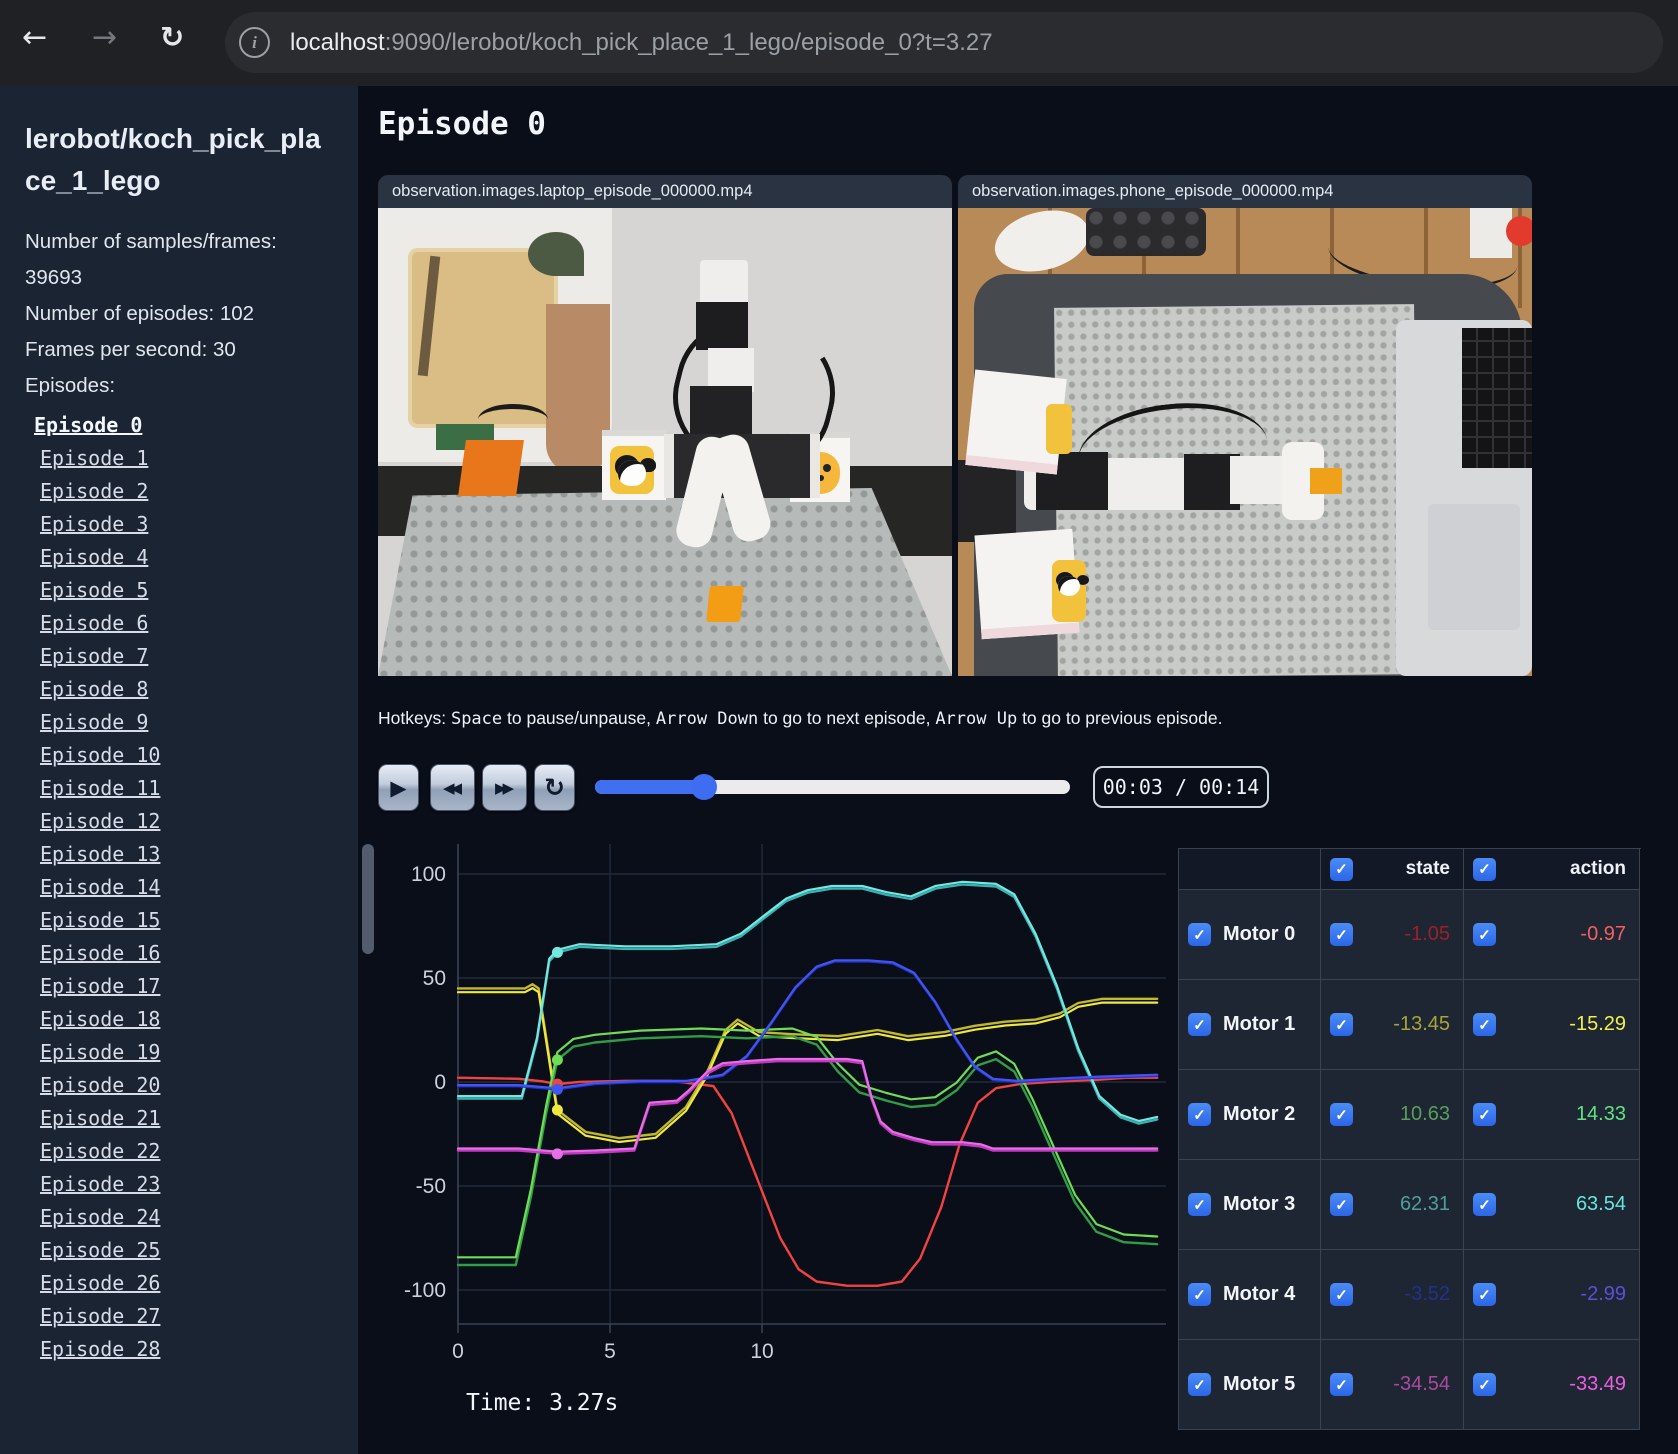 The width and height of the screenshot is (1678, 1454). Describe the element at coordinates (179, 1283) in the screenshot. I see `sidebar-item-episode-26: Episode 26` at that location.